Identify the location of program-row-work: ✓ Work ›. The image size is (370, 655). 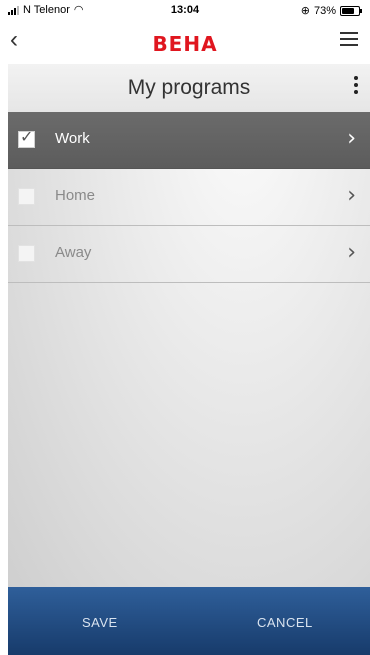
(189, 140).